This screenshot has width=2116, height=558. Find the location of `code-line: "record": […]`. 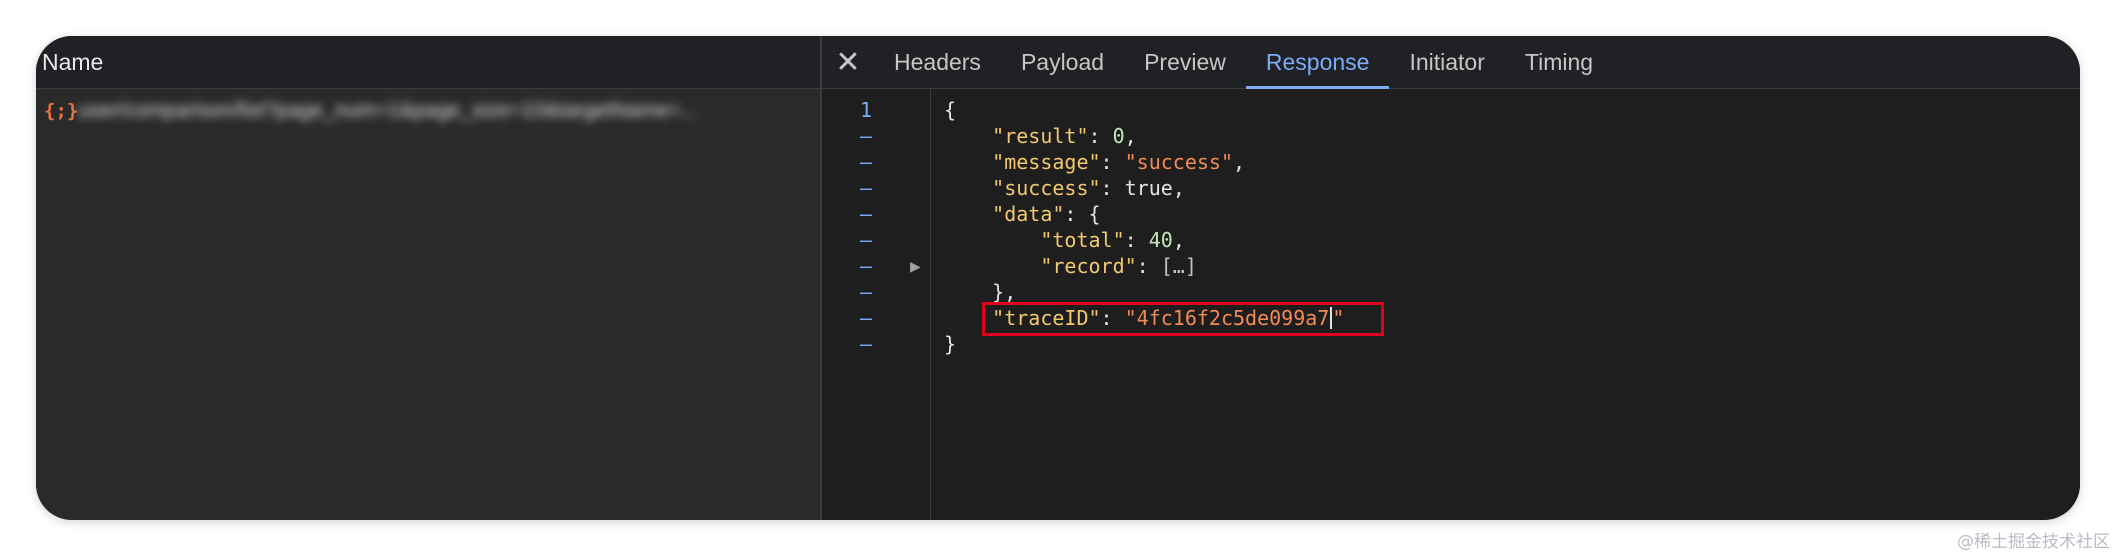

code-line: "record": […] is located at coordinates (1118, 266).